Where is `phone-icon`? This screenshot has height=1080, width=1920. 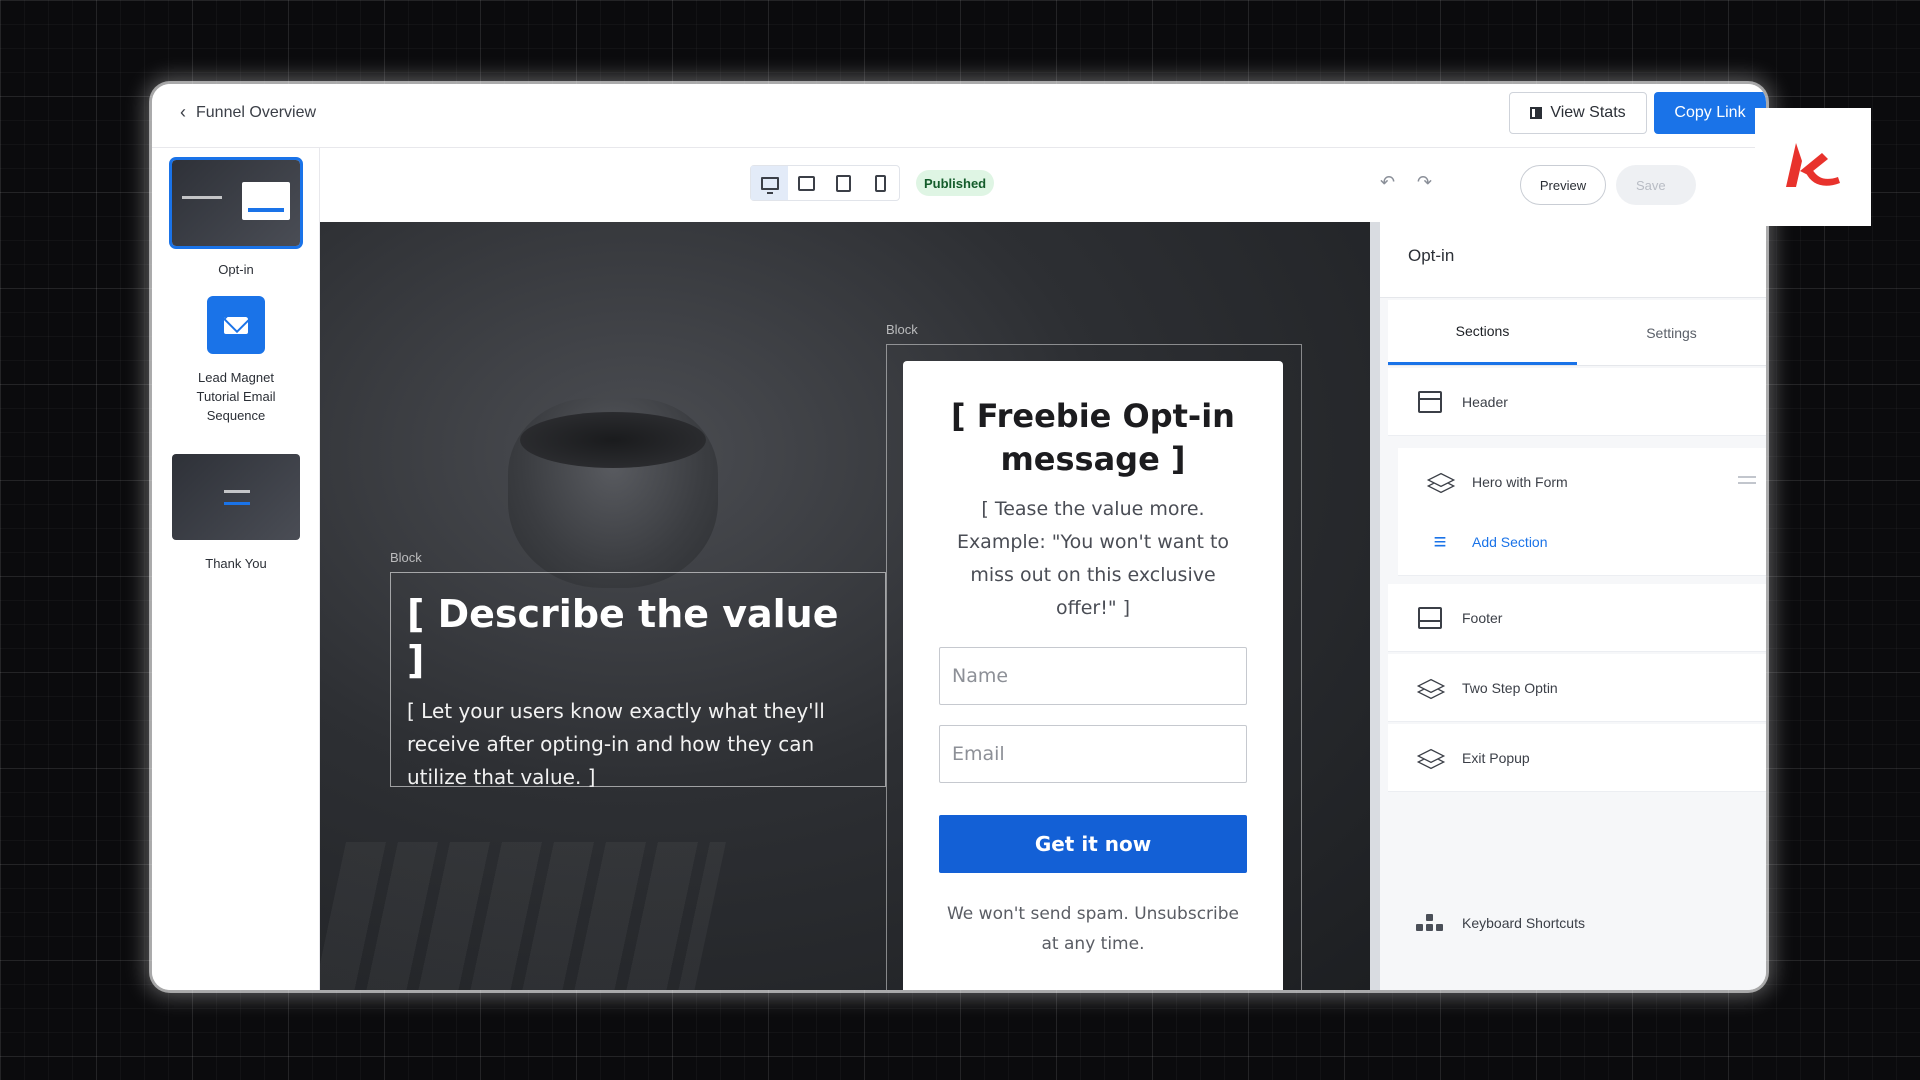
phone-icon is located at coordinates (880, 183).